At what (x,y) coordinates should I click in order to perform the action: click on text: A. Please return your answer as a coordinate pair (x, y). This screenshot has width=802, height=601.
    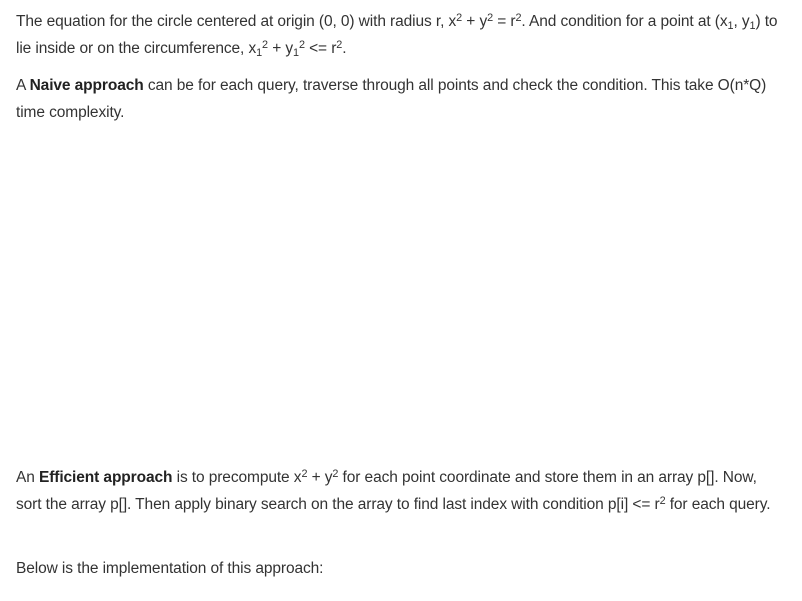
    Looking at the image, I should click on (23, 85).